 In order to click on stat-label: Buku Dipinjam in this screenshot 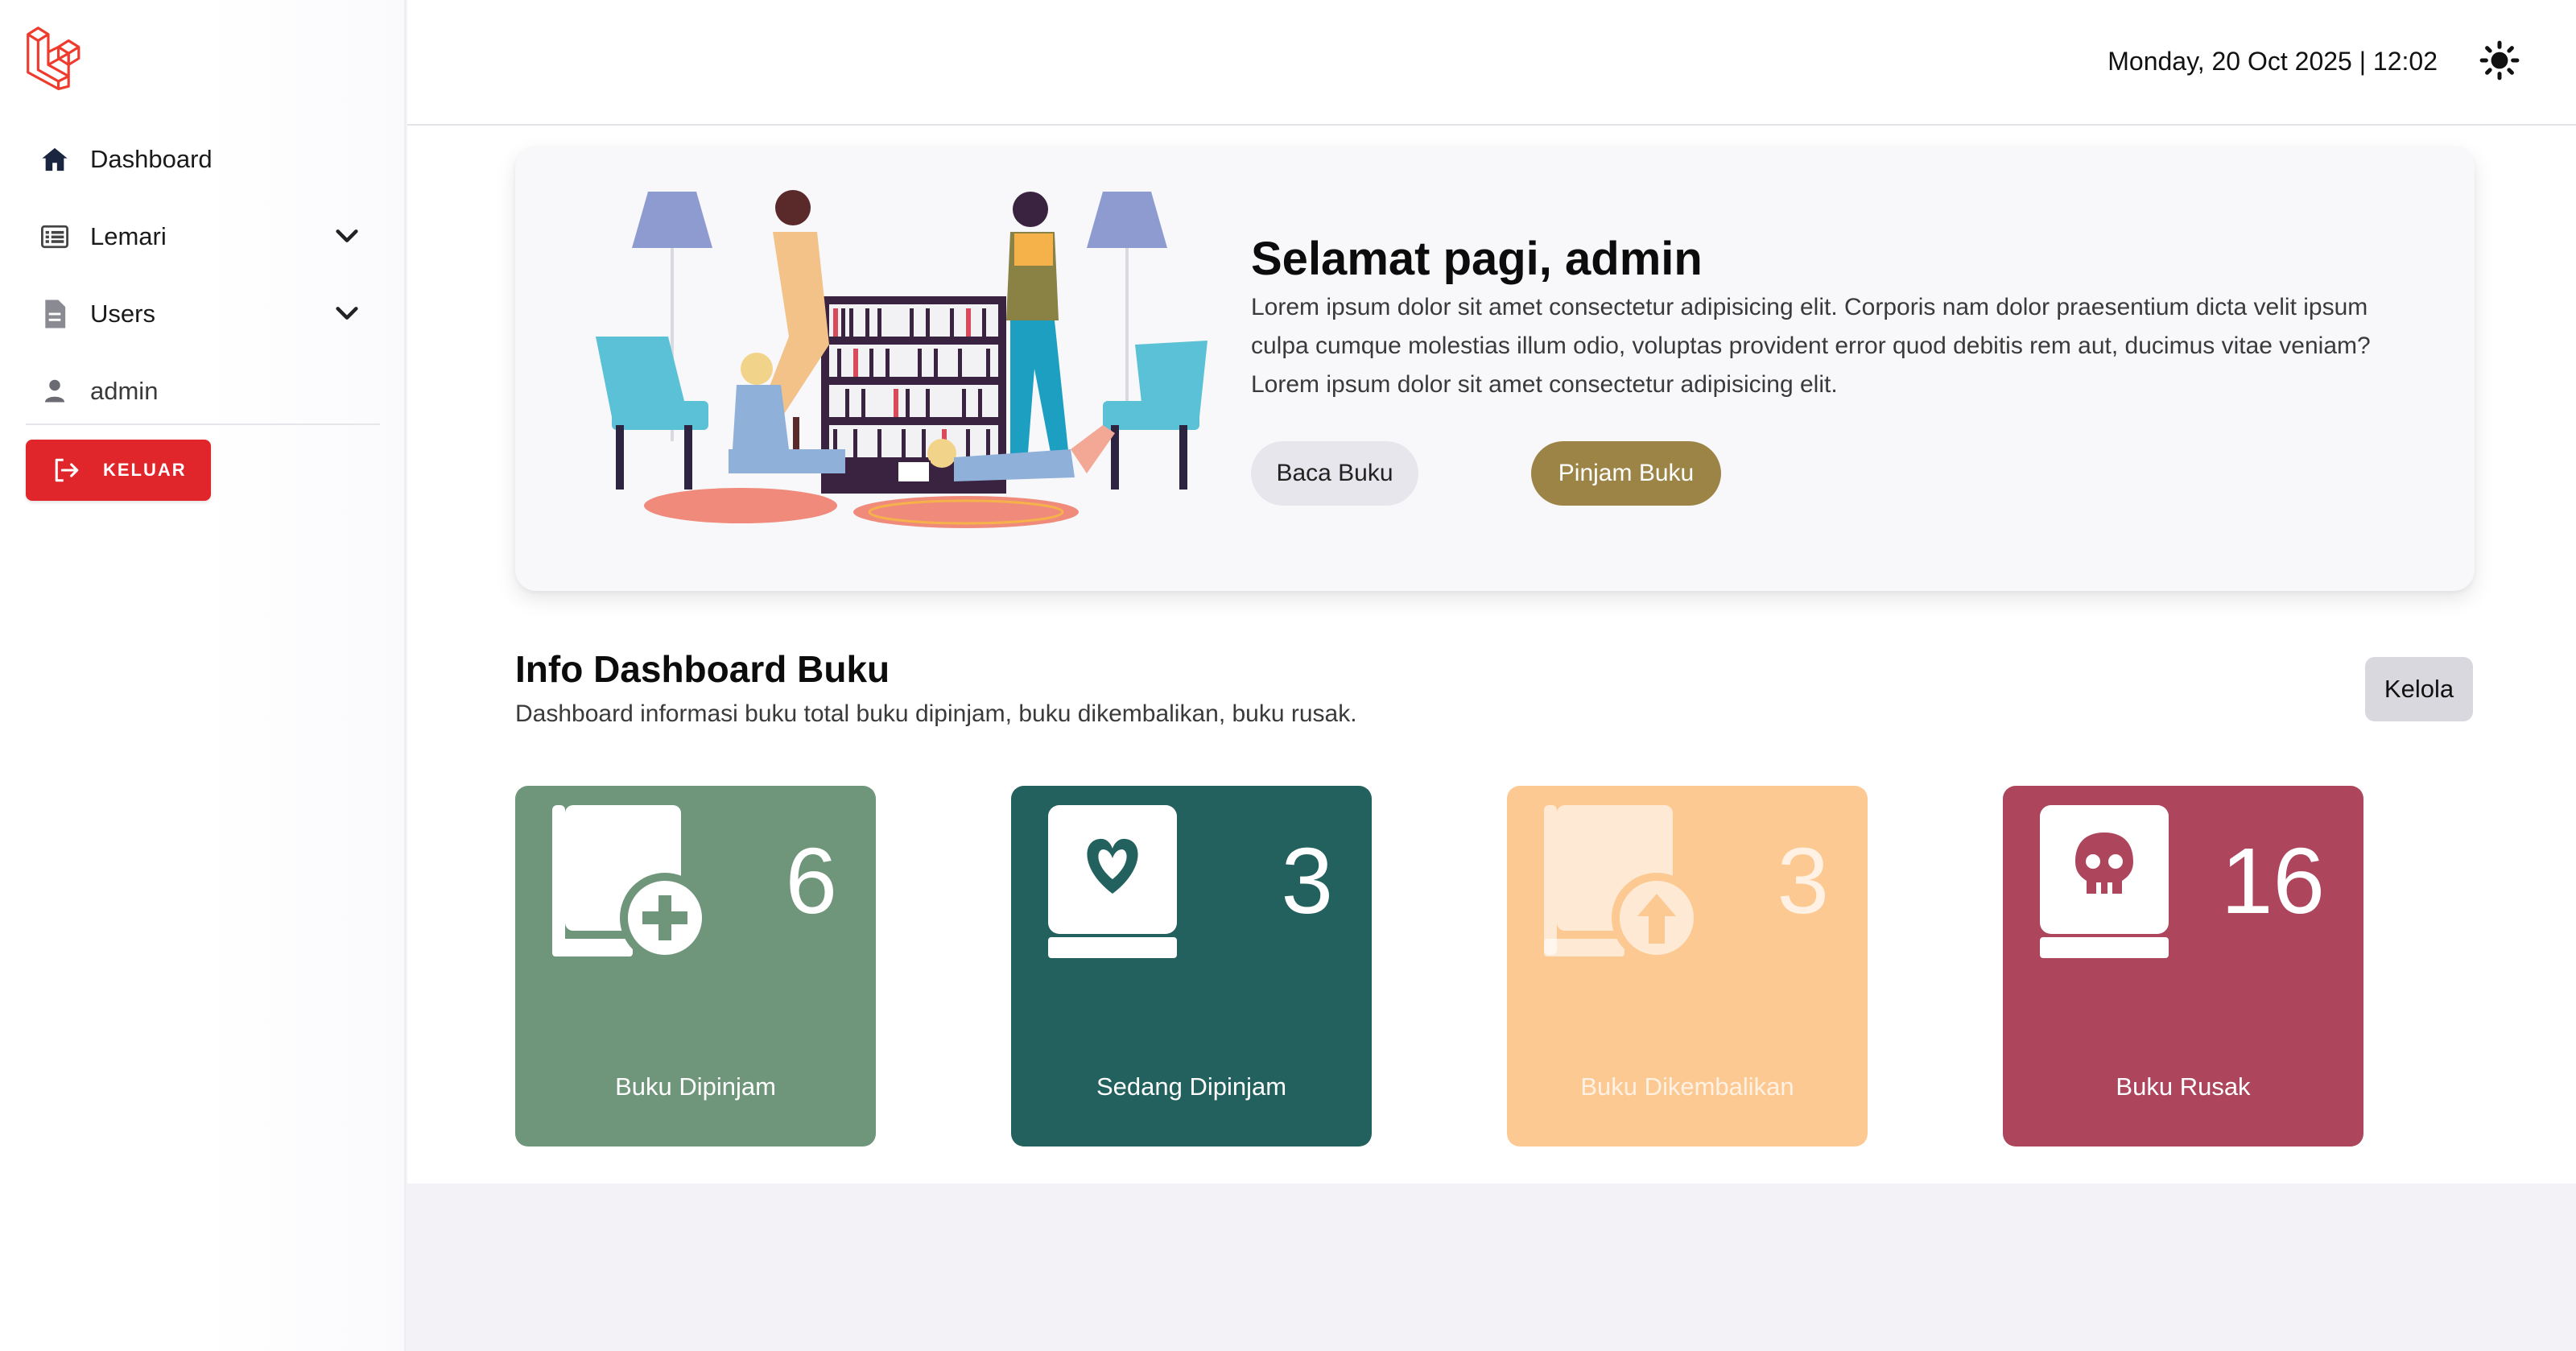, I will do `click(695, 1086)`.